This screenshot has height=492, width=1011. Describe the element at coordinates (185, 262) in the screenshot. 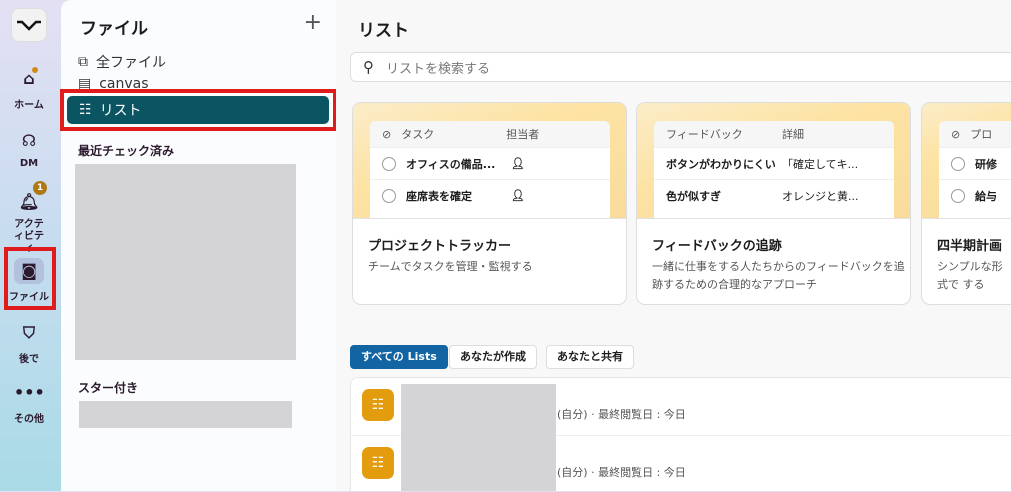

I see `redacted-recent` at that location.